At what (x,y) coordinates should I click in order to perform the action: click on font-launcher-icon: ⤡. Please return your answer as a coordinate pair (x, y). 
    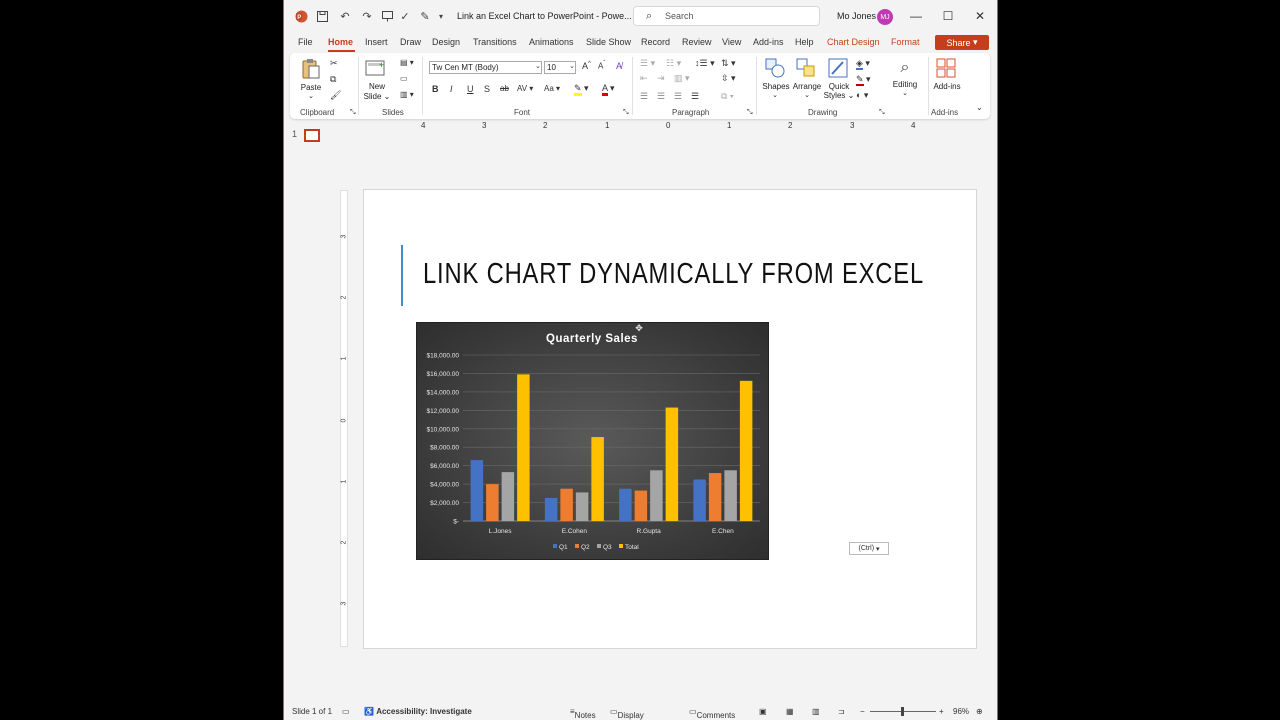
    Looking at the image, I should click on (626, 113).